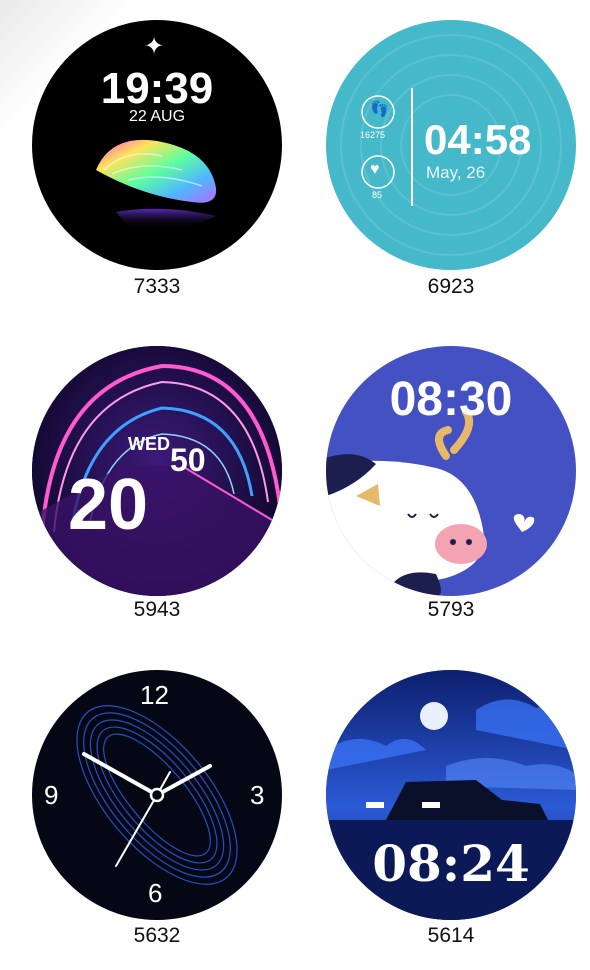  What do you see at coordinates (456, 172) in the screenshot?
I see `date-display: May, 26` at bounding box center [456, 172].